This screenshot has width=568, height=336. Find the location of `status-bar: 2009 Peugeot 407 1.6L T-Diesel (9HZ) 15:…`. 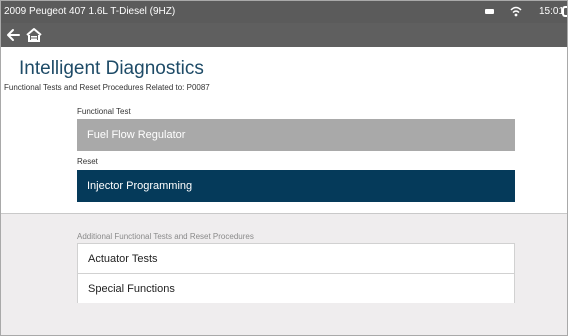

status-bar: 2009 Peugeot 407 1.6L T-Diesel (9HZ) 15:… is located at coordinates (284, 12).